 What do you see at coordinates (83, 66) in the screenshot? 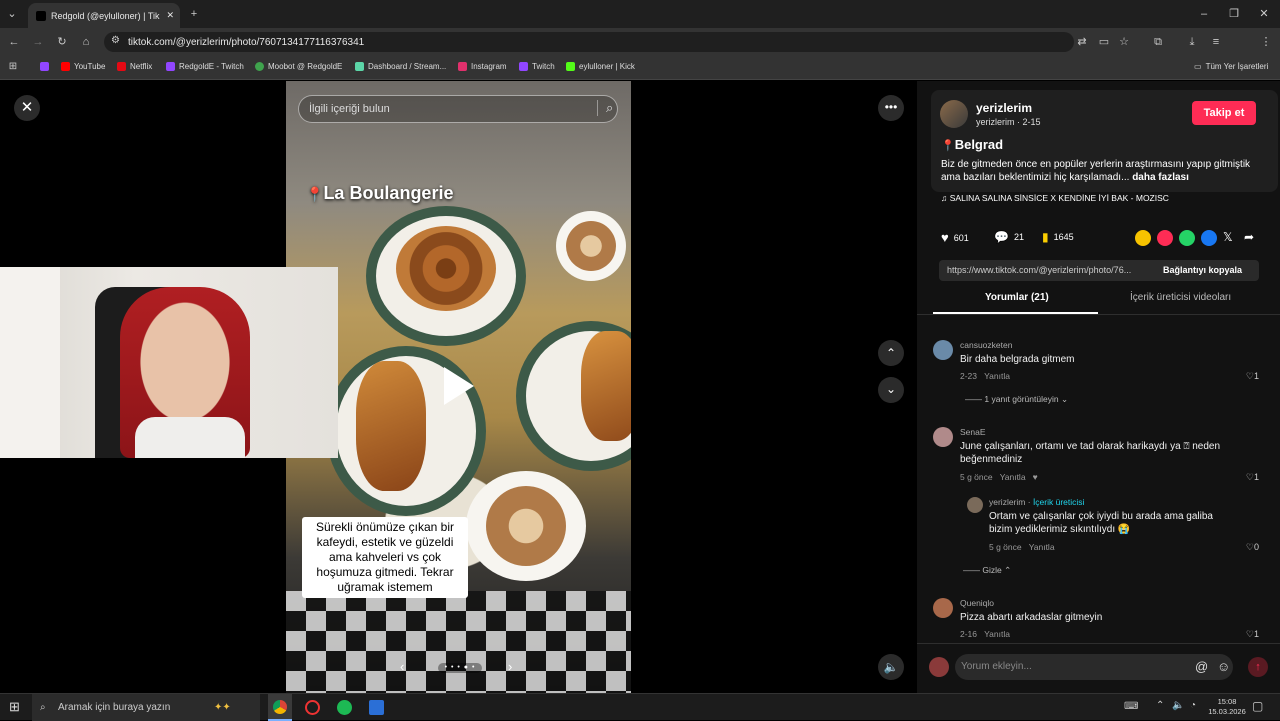
I see `bookmark-youtube: YouTube` at bounding box center [83, 66].